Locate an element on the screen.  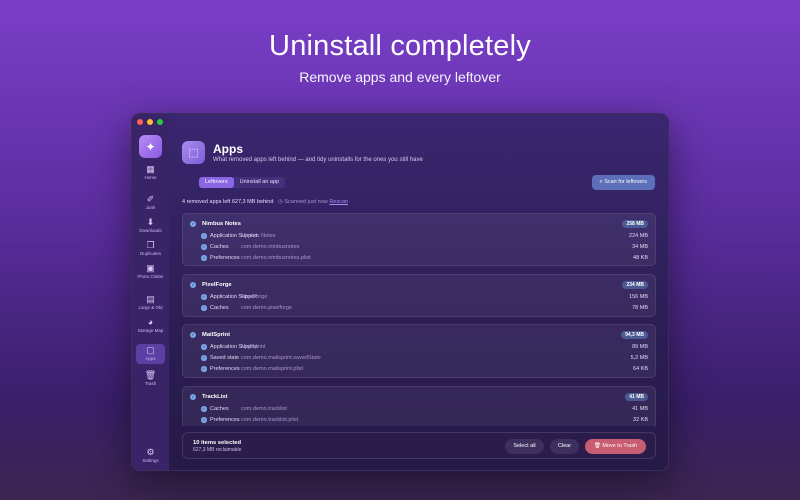
app-name: Nimbus Notes is located at coordinates (221, 224).